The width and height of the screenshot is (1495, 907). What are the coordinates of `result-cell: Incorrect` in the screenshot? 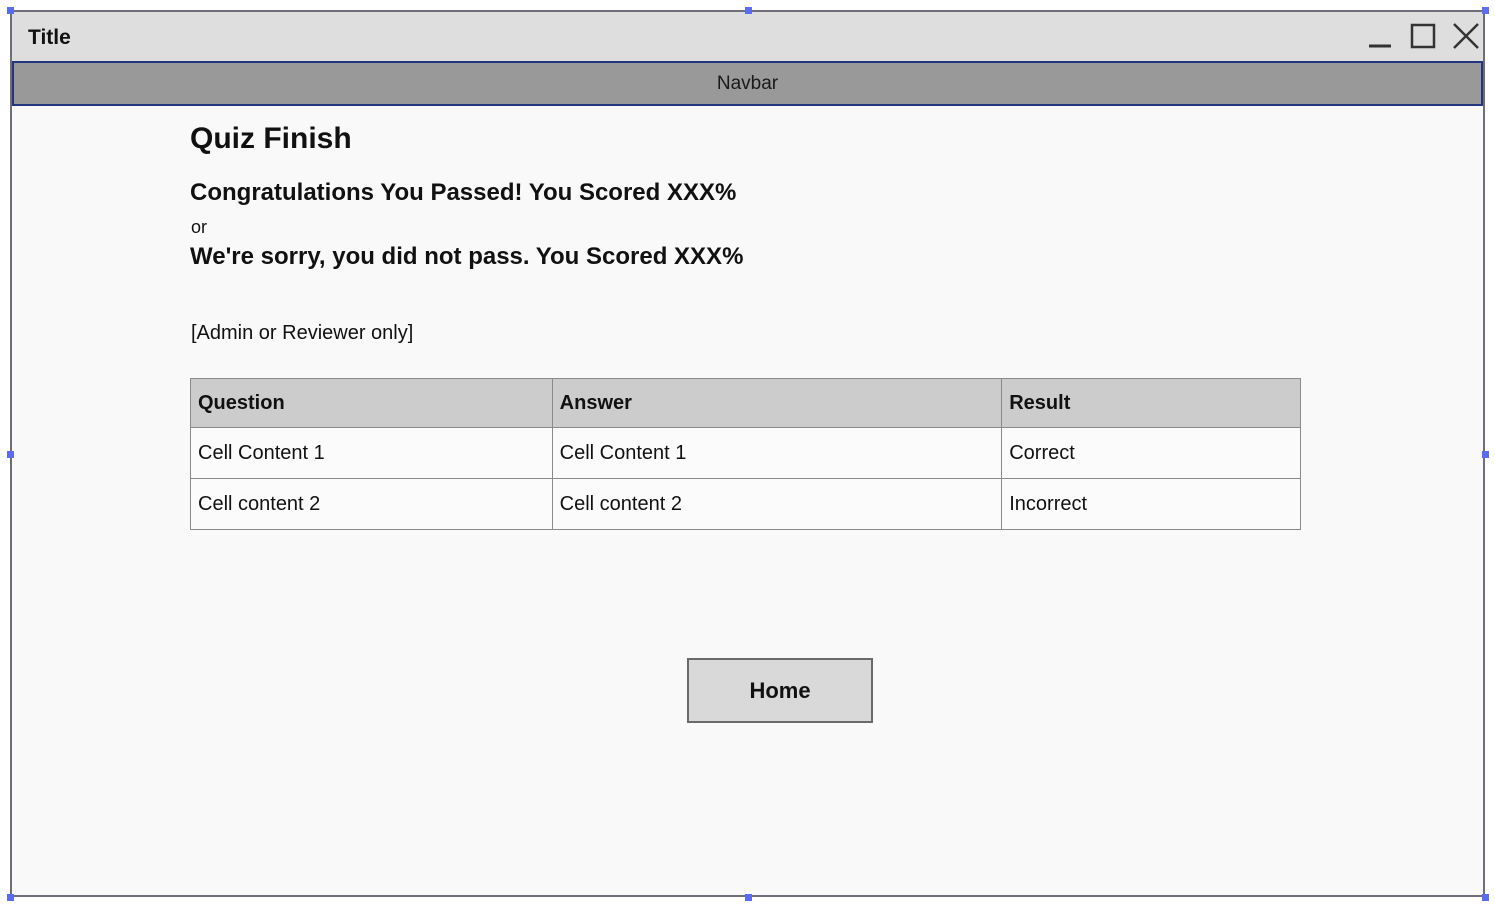 It's located at (1151, 504).